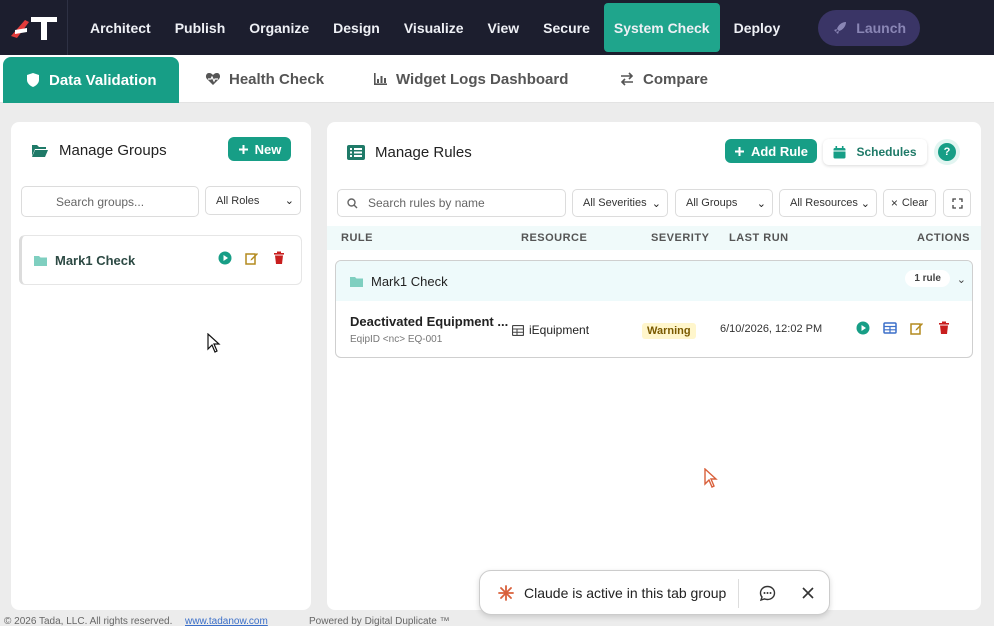 Image resolution: width=994 pixels, height=626 pixels. Describe the element at coordinates (434, 27) in the screenshot. I see `nav-visualize: Visualize` at that location.